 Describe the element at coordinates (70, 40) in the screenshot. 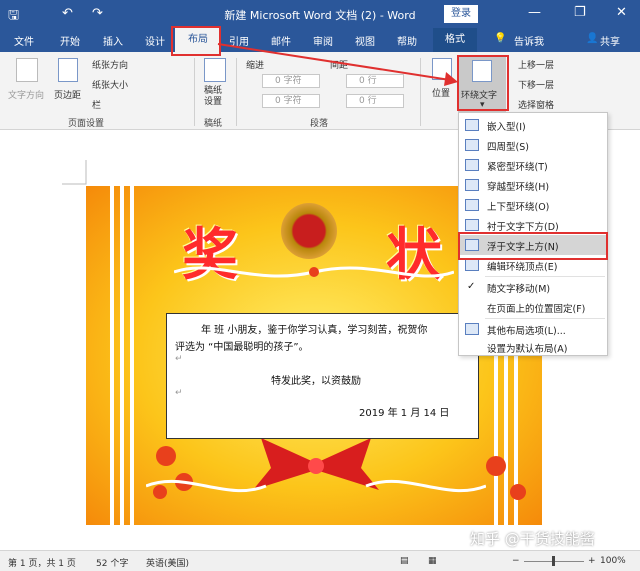

I see `tab-home: 开始` at that location.